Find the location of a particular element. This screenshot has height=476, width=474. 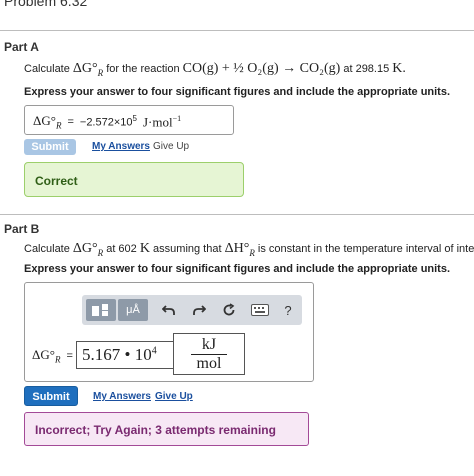

part-a-my-answers-link: My Answers is located at coordinates (121, 146).